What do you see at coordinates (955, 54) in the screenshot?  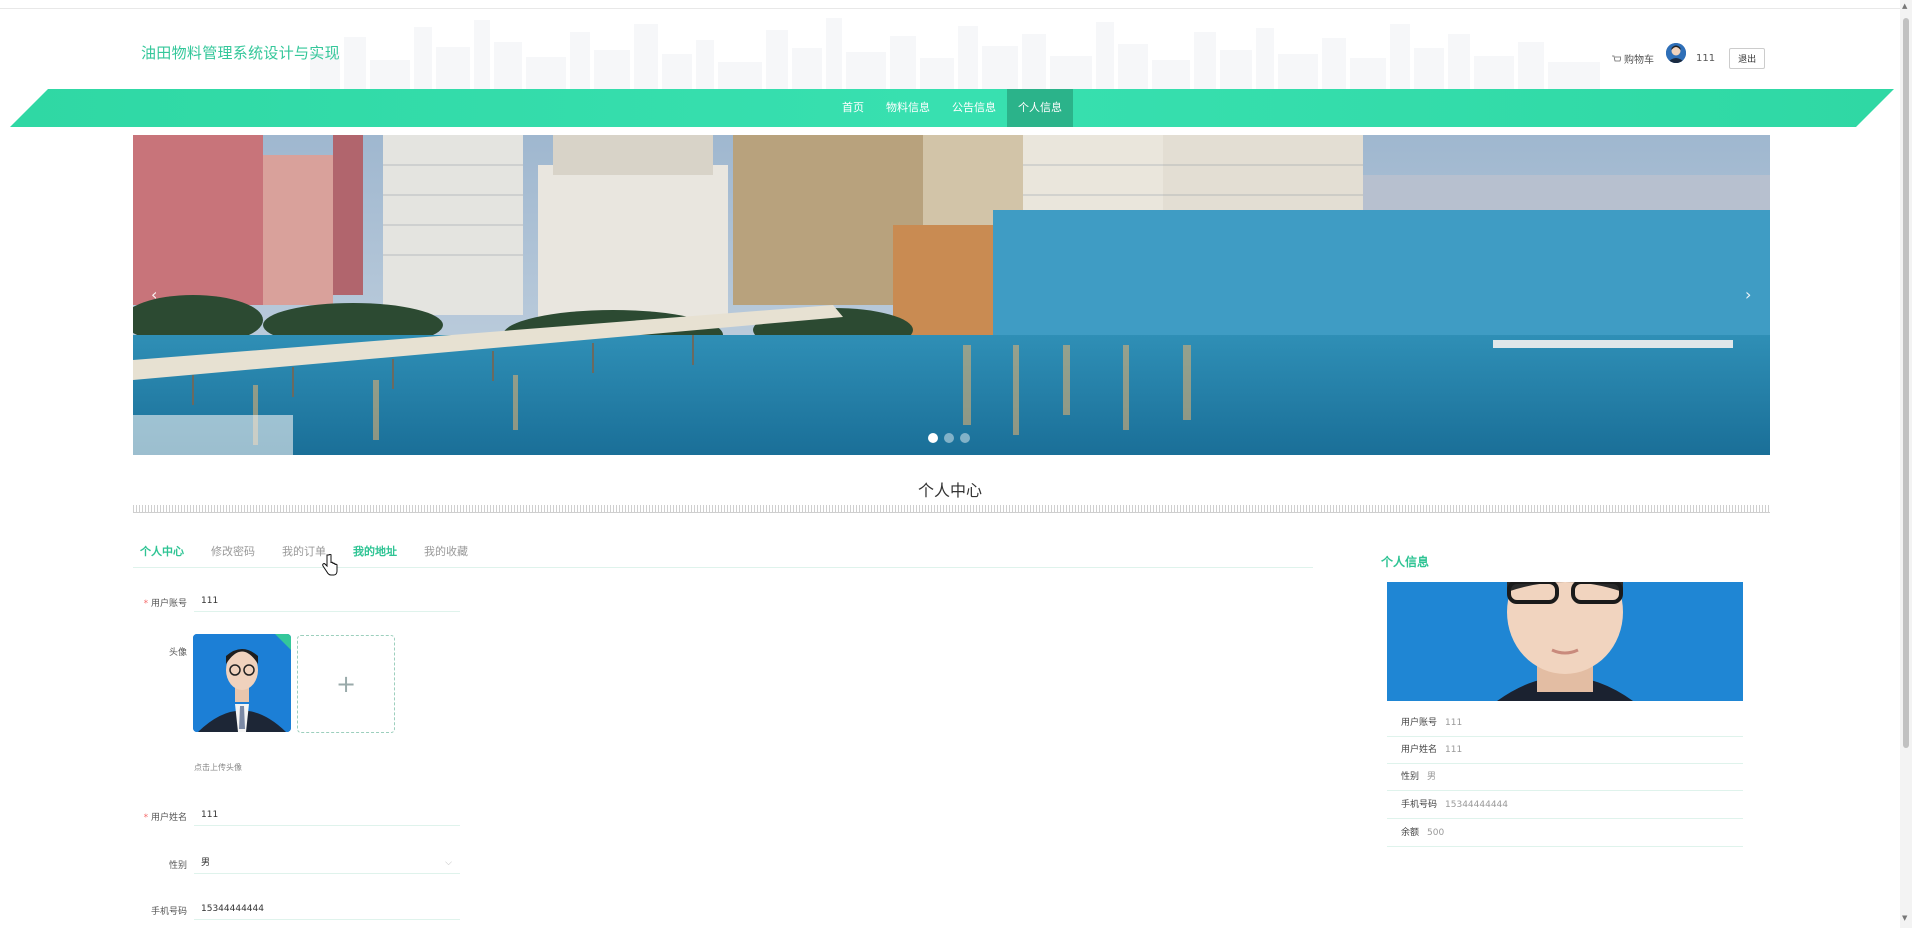 I see `skyline-decoration` at bounding box center [955, 54].